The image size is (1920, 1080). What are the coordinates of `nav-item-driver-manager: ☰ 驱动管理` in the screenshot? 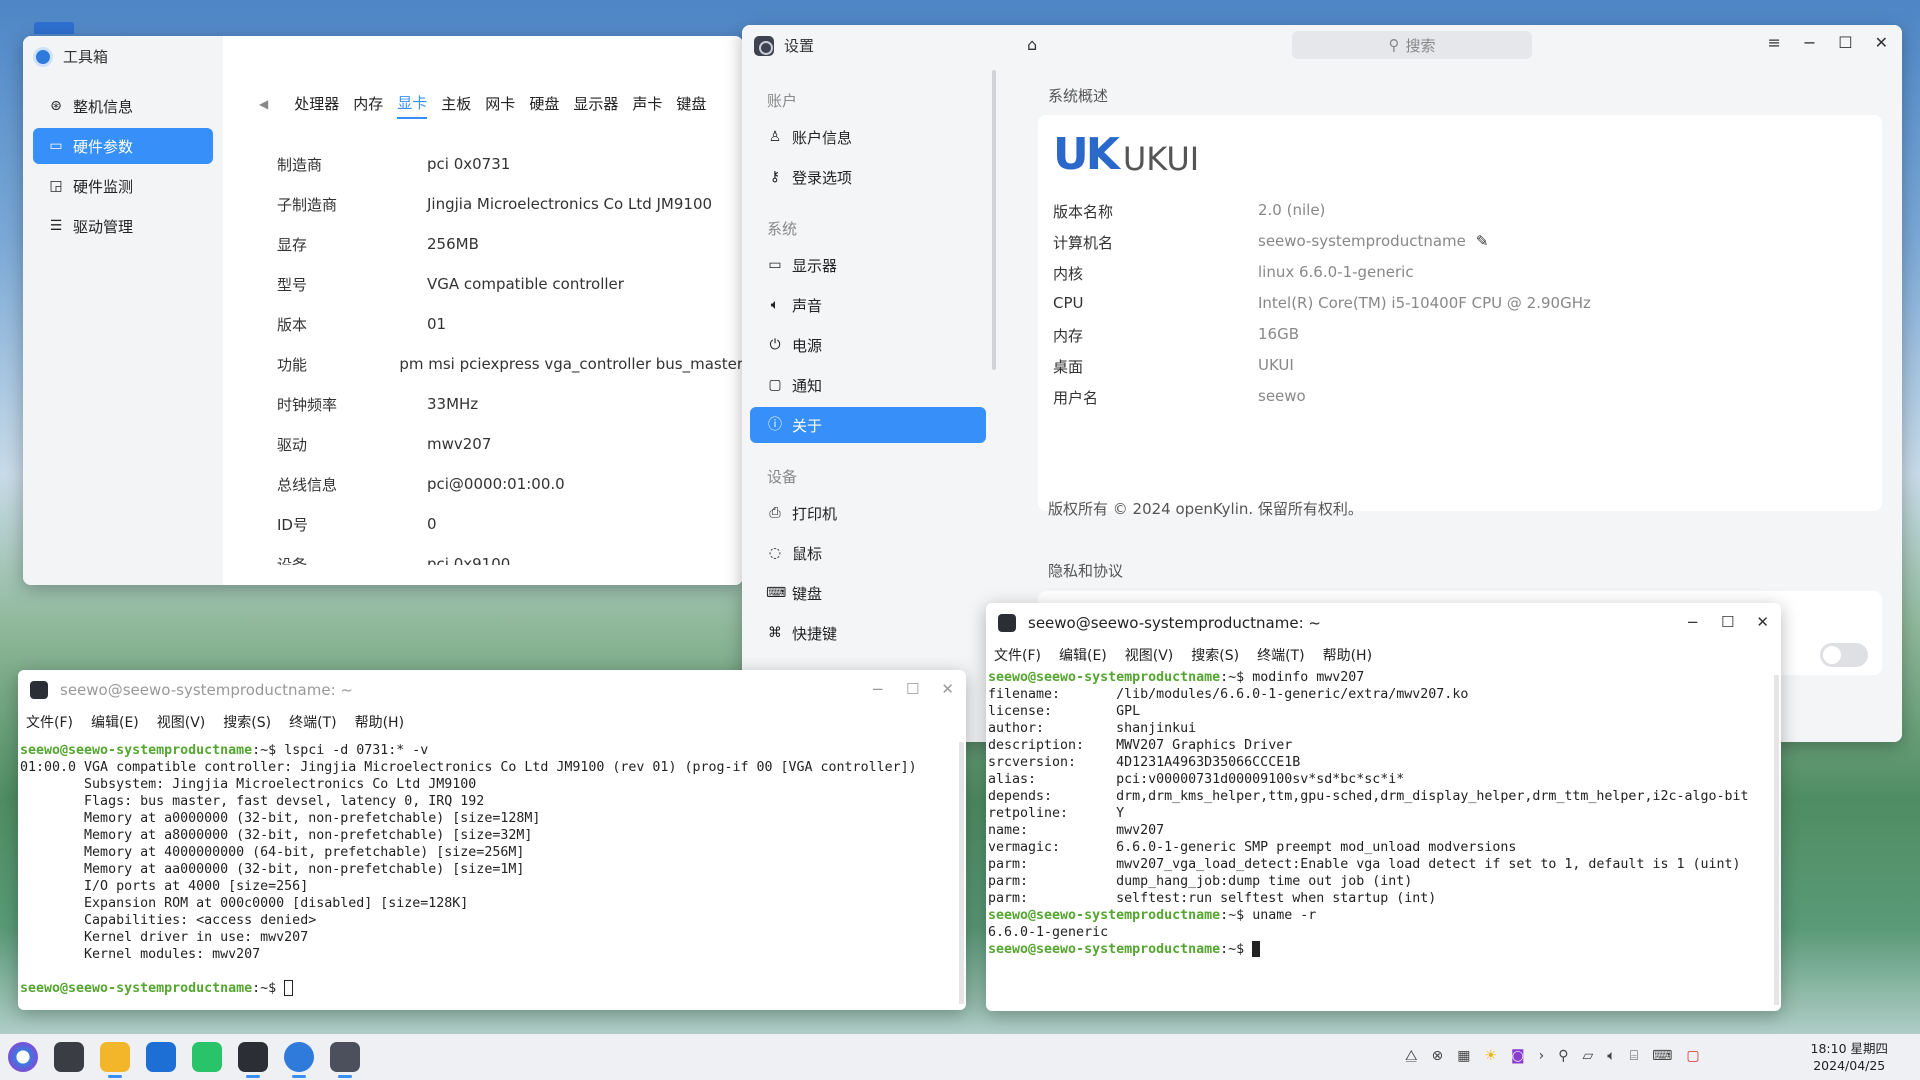 It's located at (123, 226).